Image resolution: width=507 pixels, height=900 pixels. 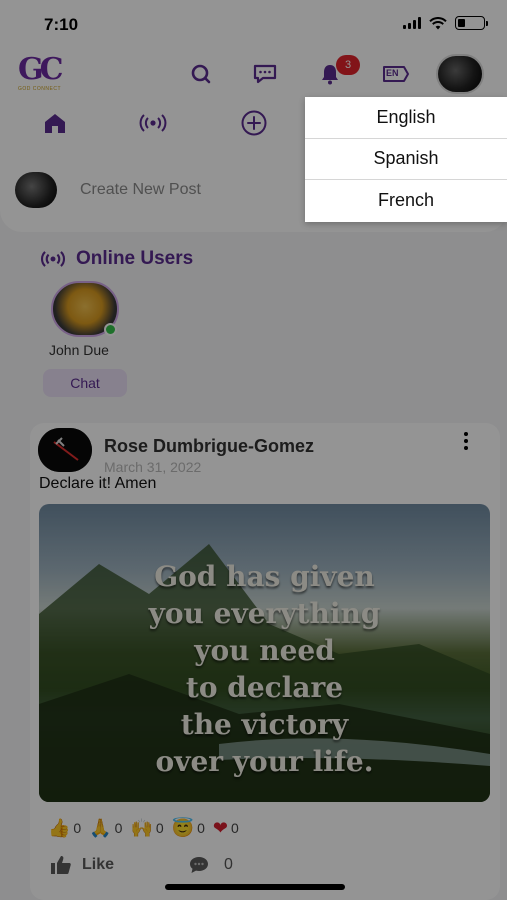 I want to click on language-dropdown: English Spanish French, so click(x=406, y=159).